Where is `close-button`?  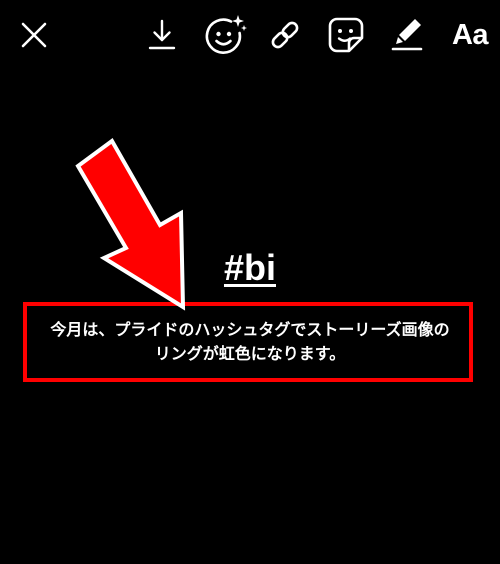 close-button is located at coordinates (34, 35).